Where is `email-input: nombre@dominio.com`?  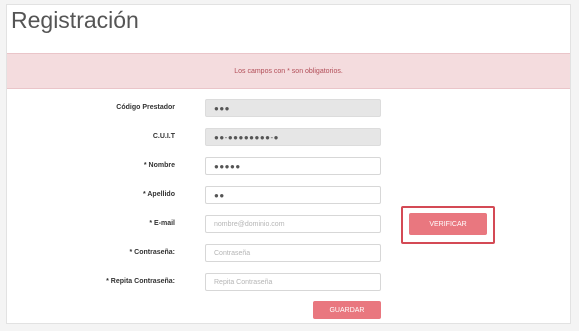
email-input: nombre@dominio.com is located at coordinates (293, 224).